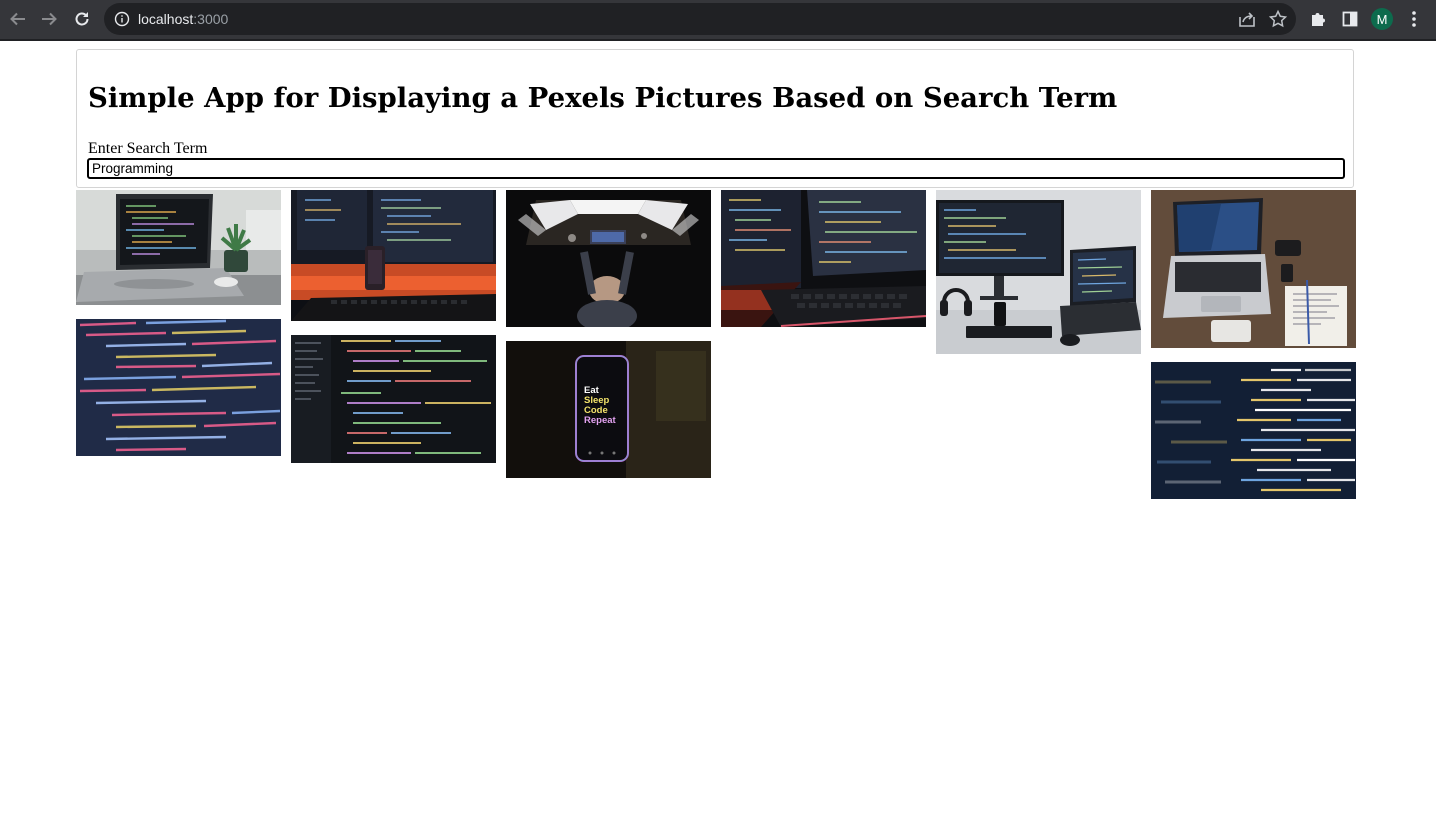 This screenshot has height=823, width=1436. Describe the element at coordinates (393, 399) in the screenshot. I see `photo-code-editor-dark` at that location.